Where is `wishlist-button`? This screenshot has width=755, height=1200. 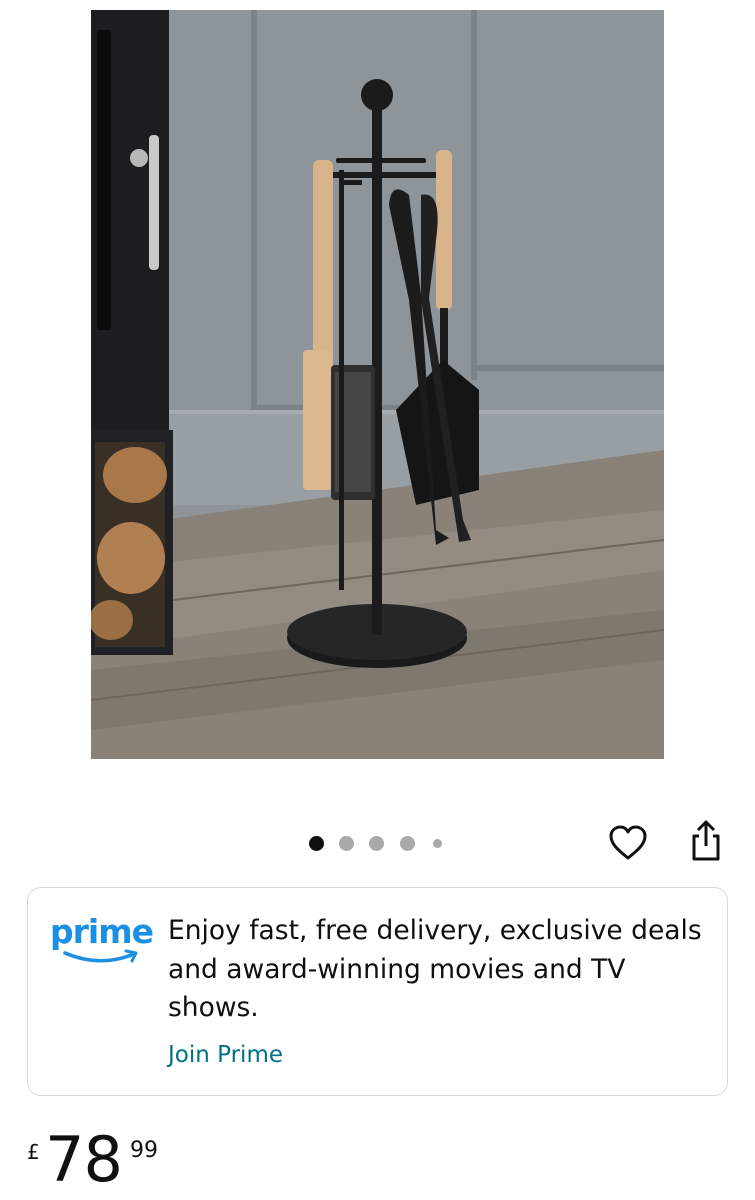 wishlist-button is located at coordinates (628, 843).